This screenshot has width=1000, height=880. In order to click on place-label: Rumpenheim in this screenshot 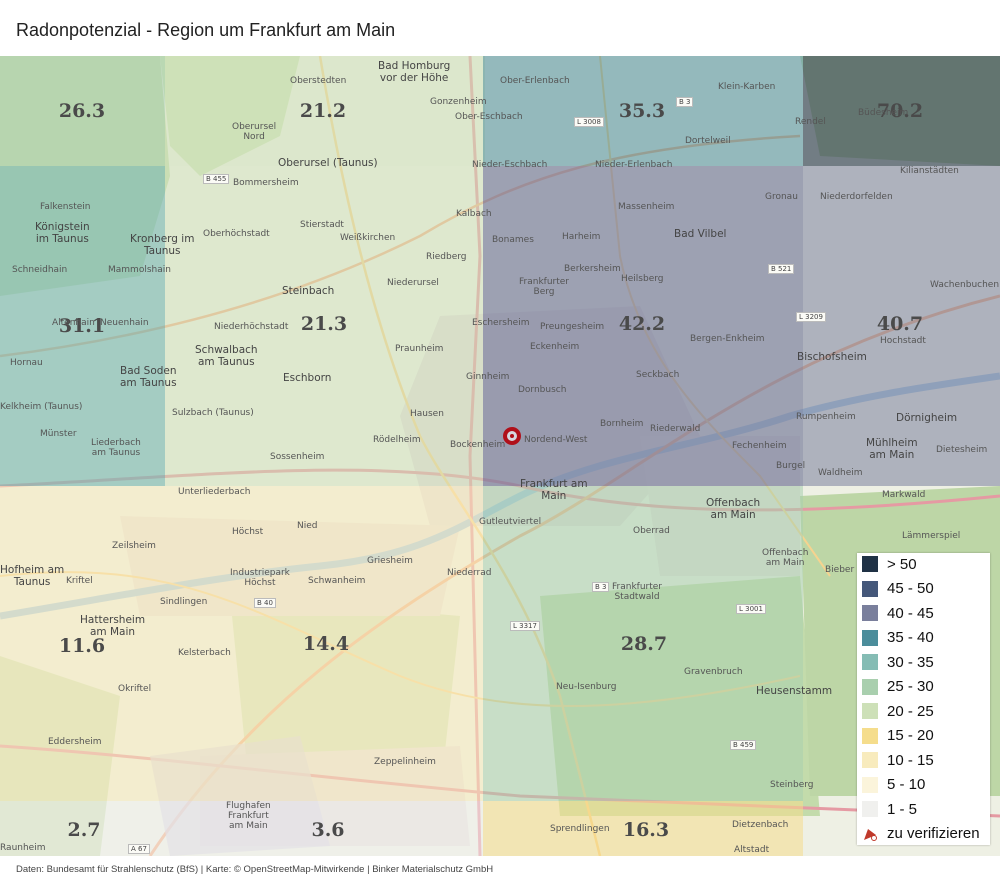, I will do `click(826, 417)`.